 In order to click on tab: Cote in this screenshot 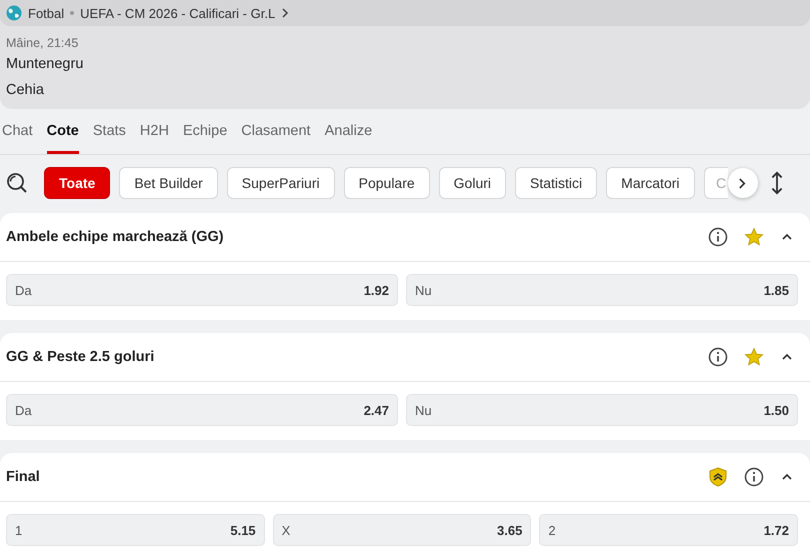, I will do `click(62, 138)`.